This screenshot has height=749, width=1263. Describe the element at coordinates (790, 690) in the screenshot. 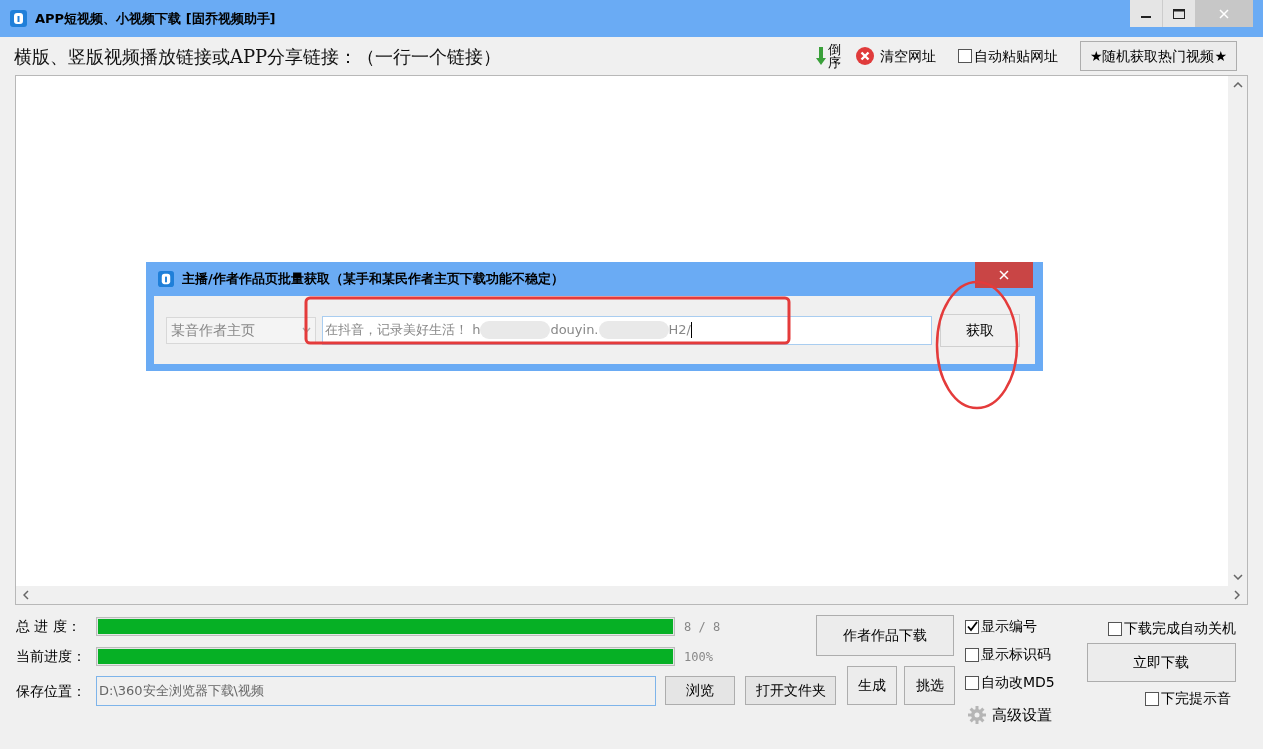

I see `open-folder-button: 打开文件夹` at that location.